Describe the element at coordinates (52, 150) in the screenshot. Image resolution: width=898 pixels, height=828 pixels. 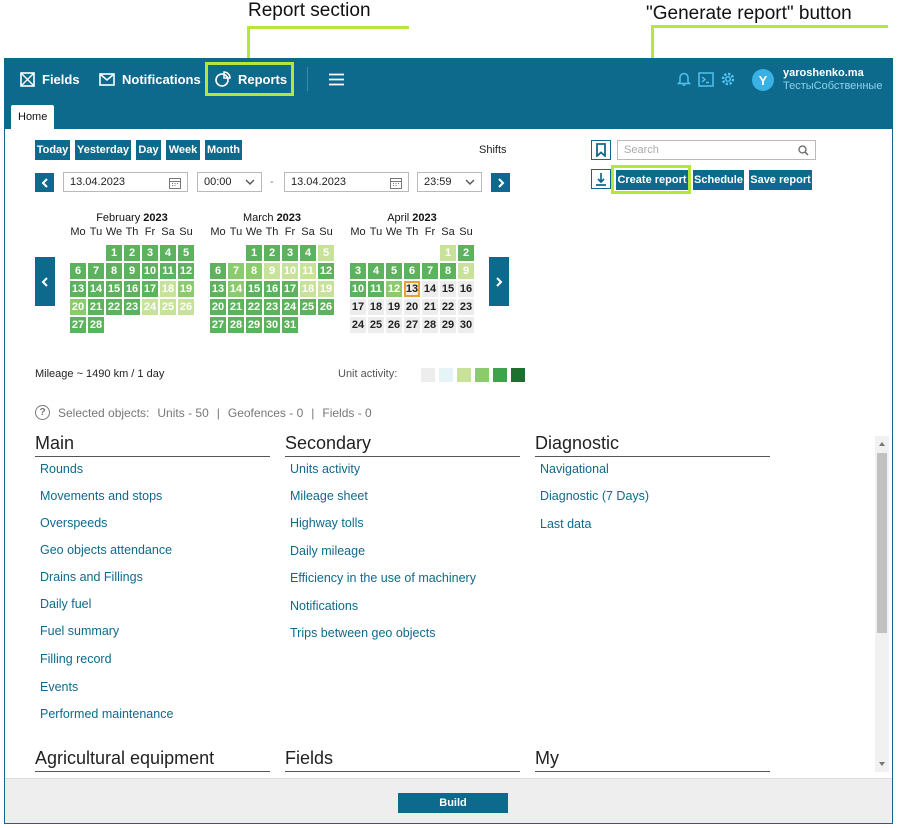
I see `today-button: Today` at that location.